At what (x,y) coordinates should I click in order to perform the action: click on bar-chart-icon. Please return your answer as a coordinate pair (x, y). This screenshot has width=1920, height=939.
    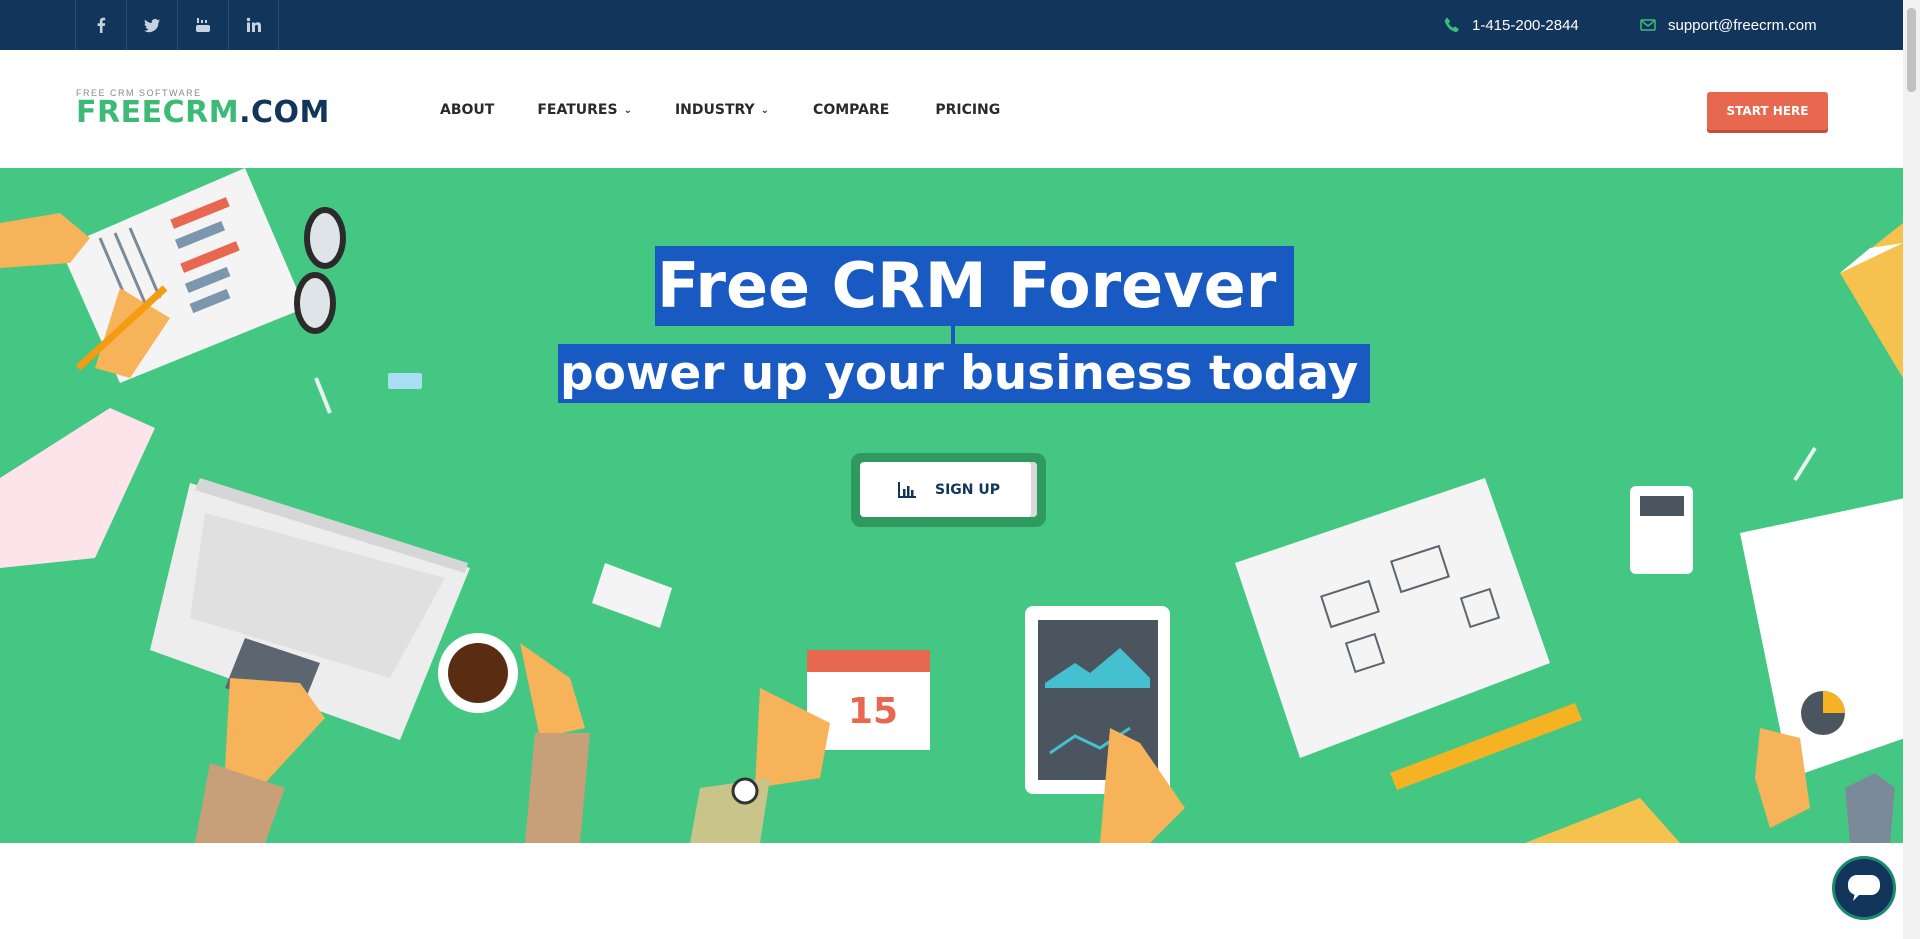
    Looking at the image, I should click on (906, 489).